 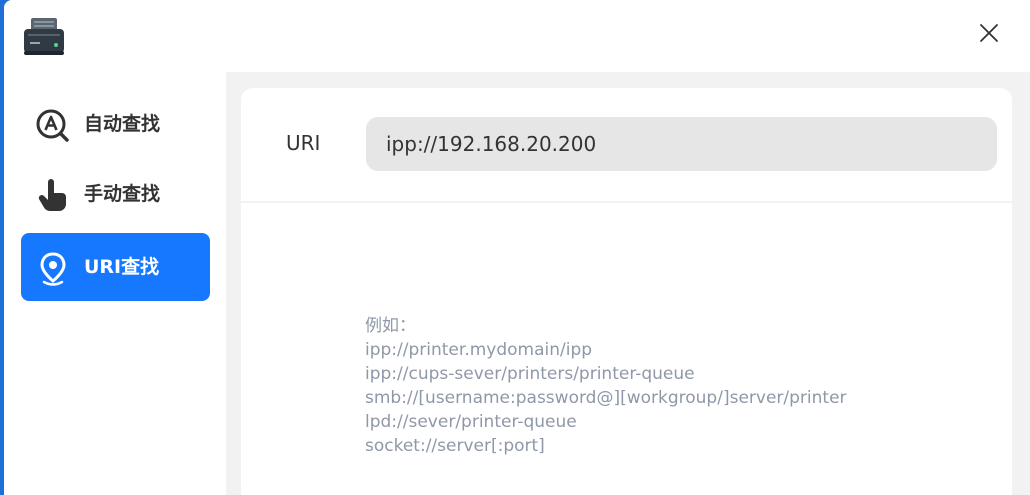 I want to click on sidebar-item-label: URI查找, so click(x=122, y=267).